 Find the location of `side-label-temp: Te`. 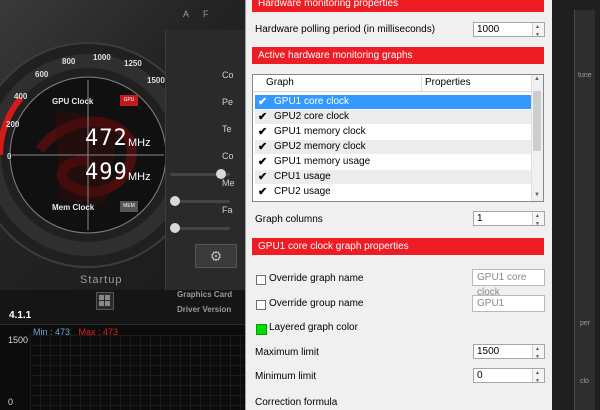

side-label-temp: Te is located at coordinates (227, 129).